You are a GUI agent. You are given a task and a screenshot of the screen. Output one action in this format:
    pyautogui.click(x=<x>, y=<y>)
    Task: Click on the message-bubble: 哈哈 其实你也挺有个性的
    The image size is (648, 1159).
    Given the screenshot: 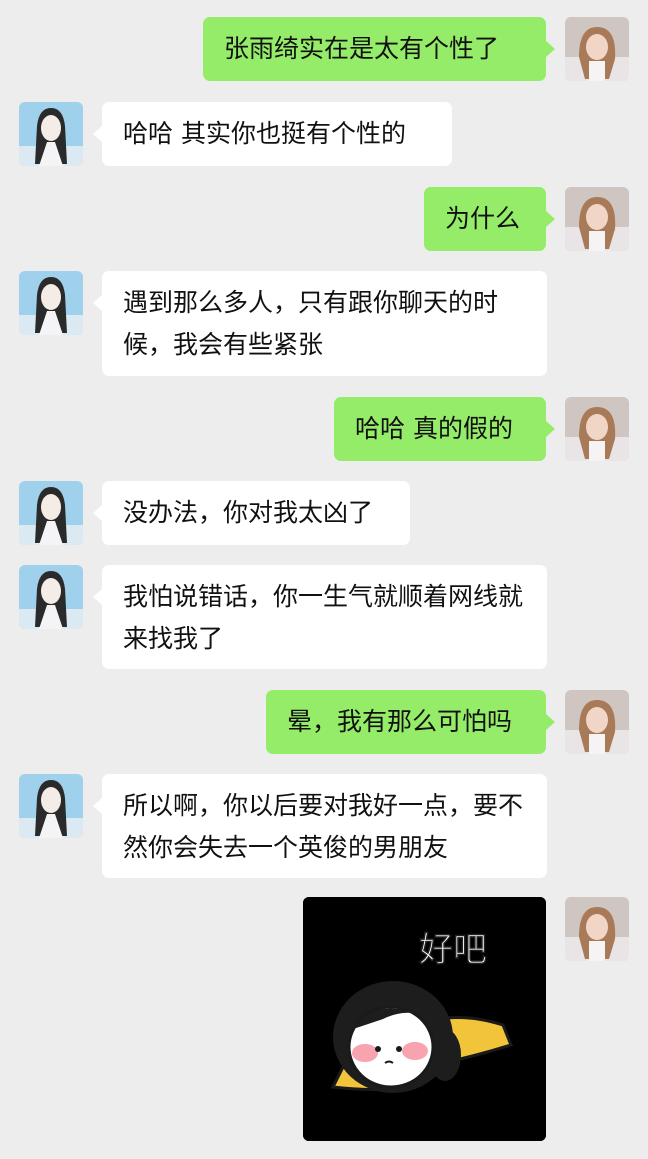 What is the action you would take?
    pyautogui.click(x=277, y=134)
    